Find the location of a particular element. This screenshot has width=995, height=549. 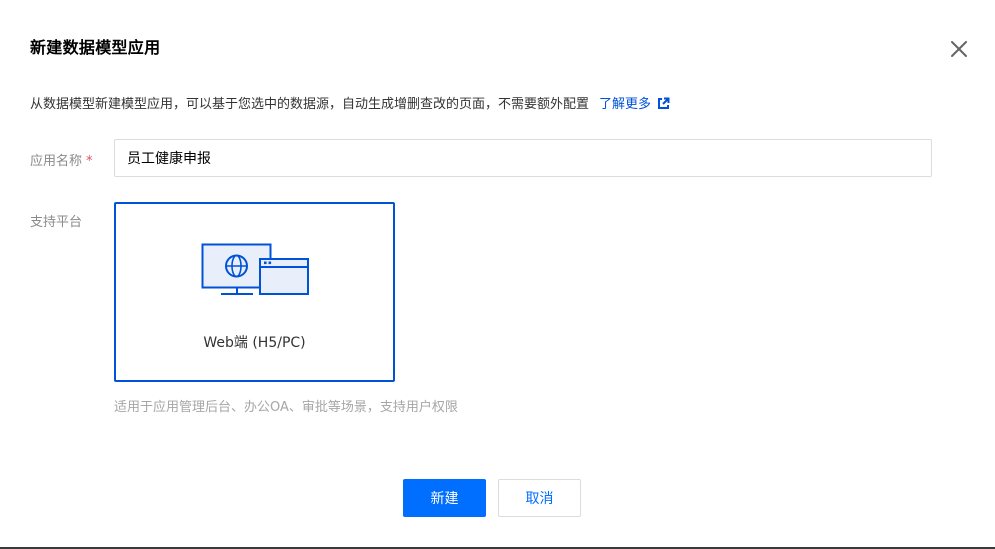

dialog-title: 新建数据模型应用 is located at coordinates (95, 47).